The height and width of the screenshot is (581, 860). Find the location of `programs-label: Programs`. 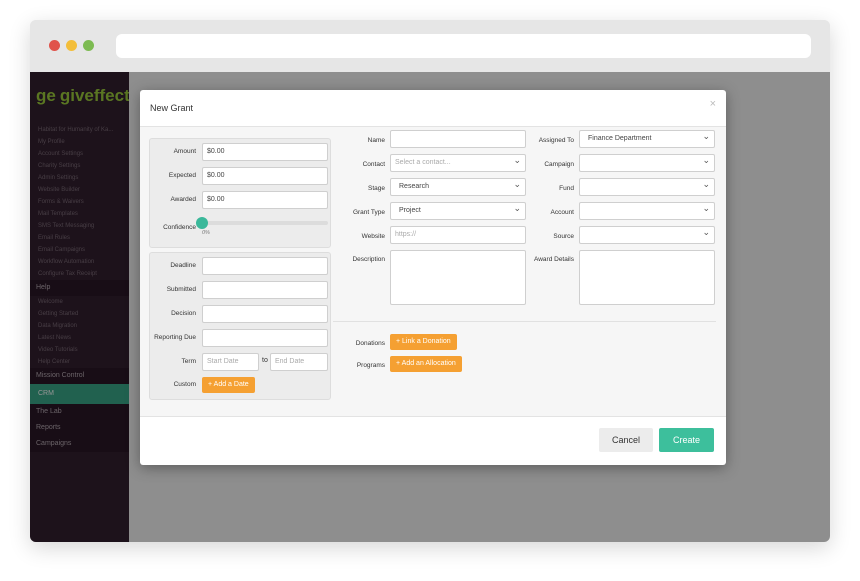

programs-label: Programs is located at coordinates (370, 365).